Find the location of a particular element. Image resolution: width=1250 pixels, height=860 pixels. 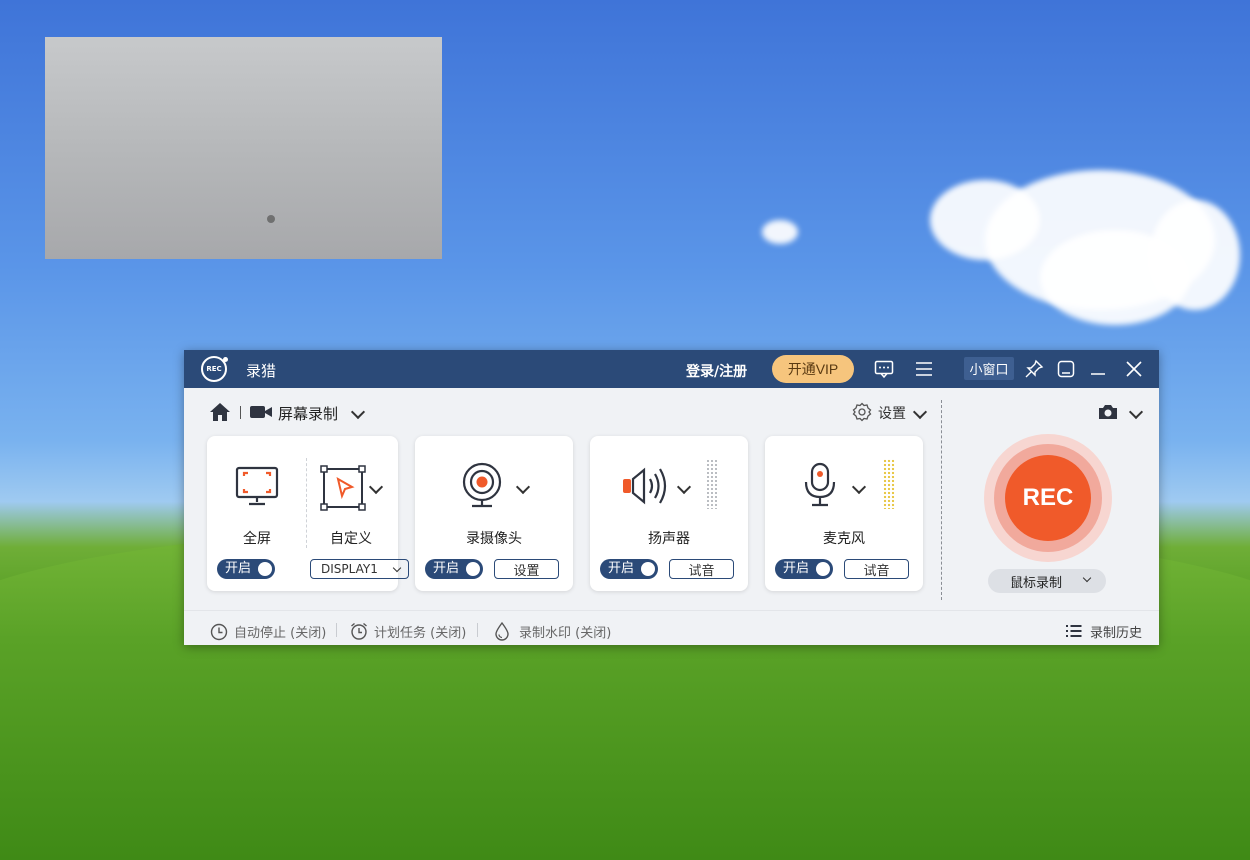

webcam-settings-button: 设置 is located at coordinates (526, 569).